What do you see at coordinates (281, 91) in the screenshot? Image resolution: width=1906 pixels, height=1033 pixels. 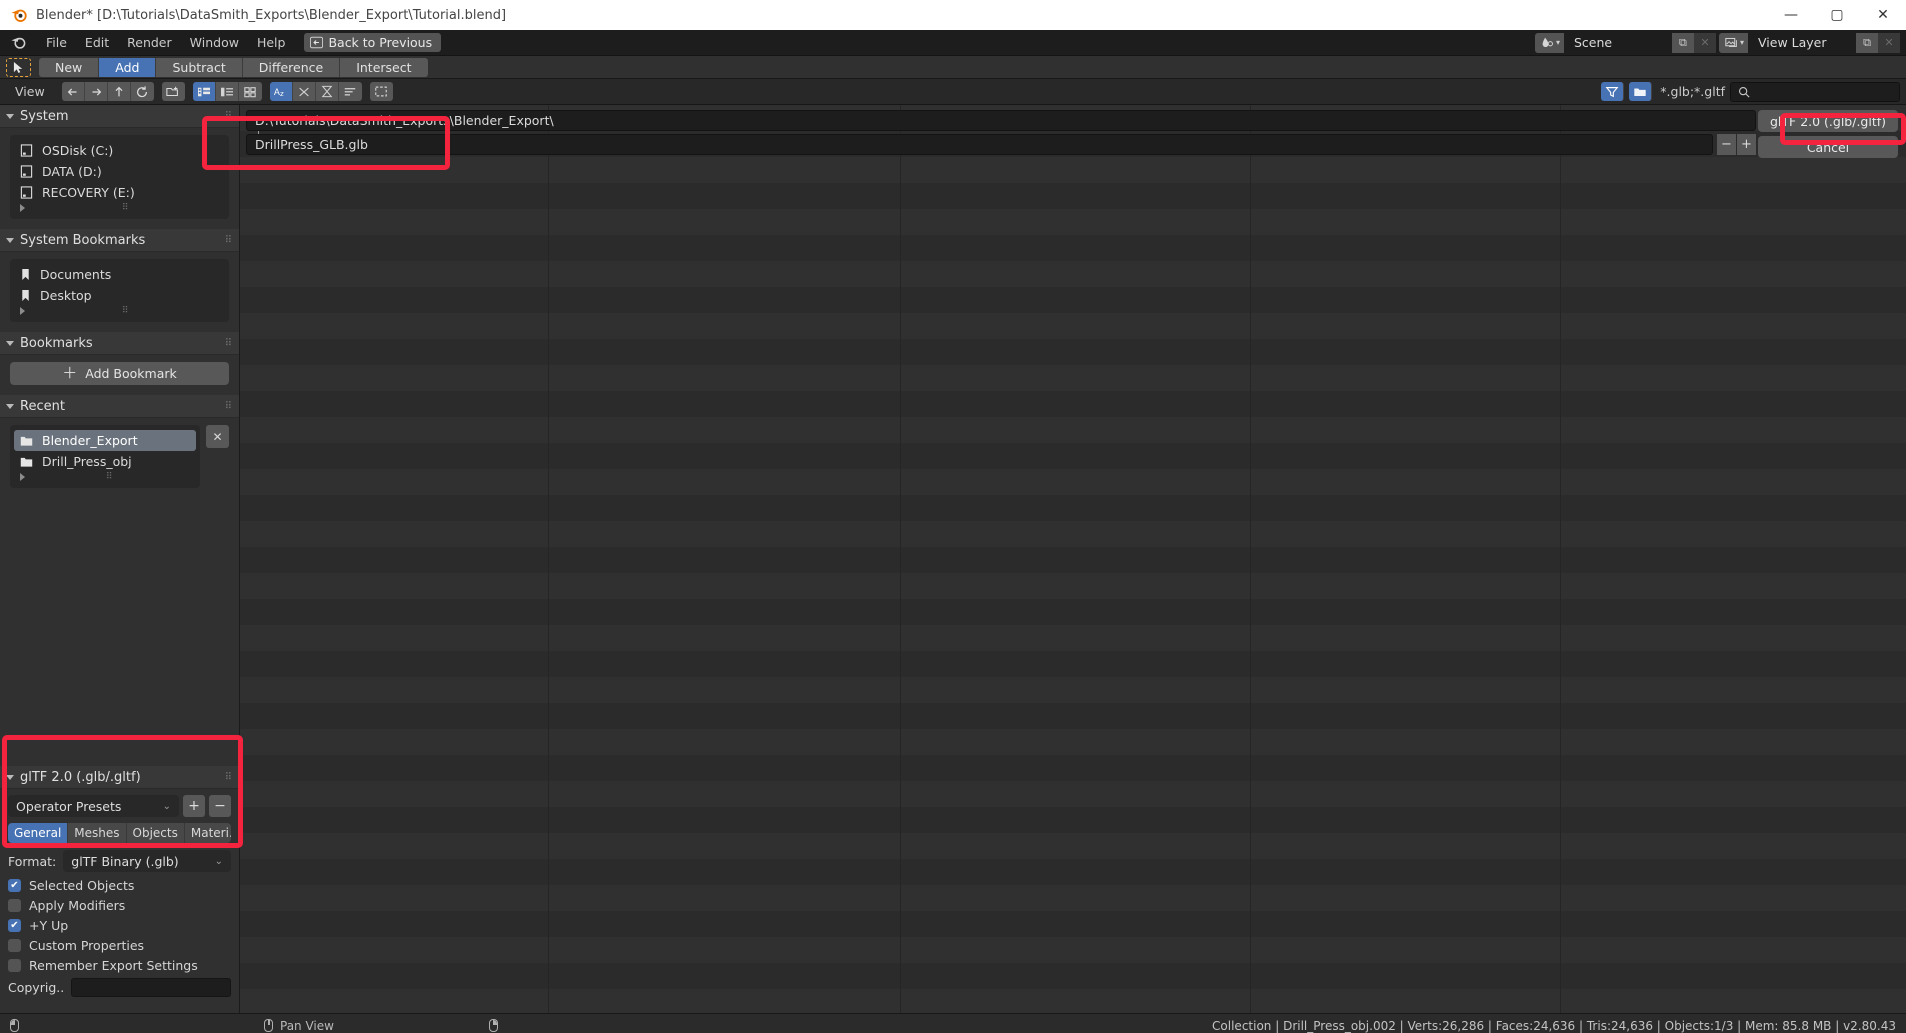 I see `sort-alpha-icon: Az` at bounding box center [281, 91].